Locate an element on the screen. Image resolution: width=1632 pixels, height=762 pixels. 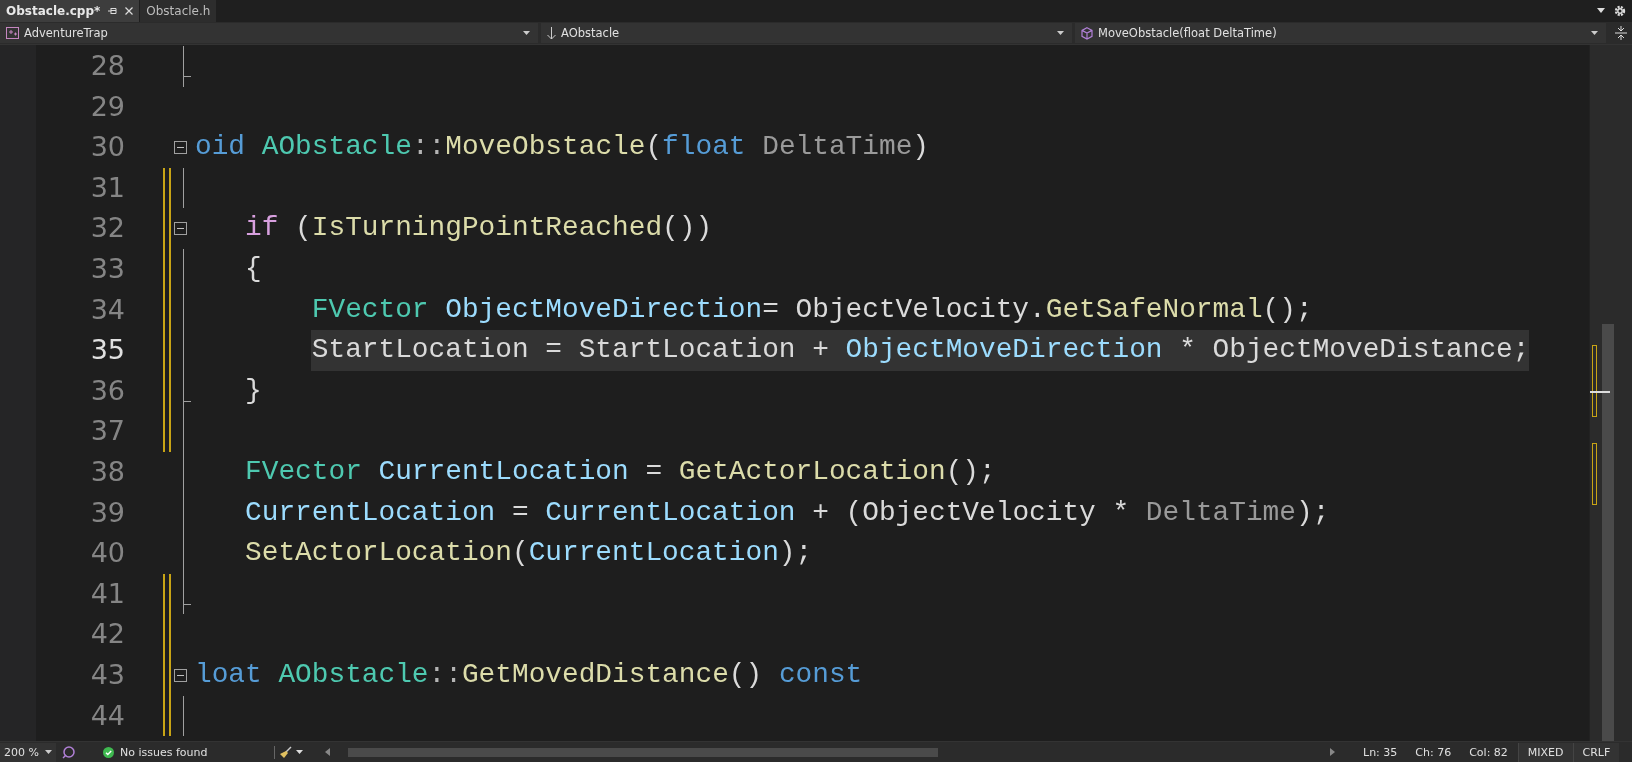
code-line: FVector ObjectMoveDirection= ObjectVelocity.GetSafeNormal(); is located at coordinates (811, 309).